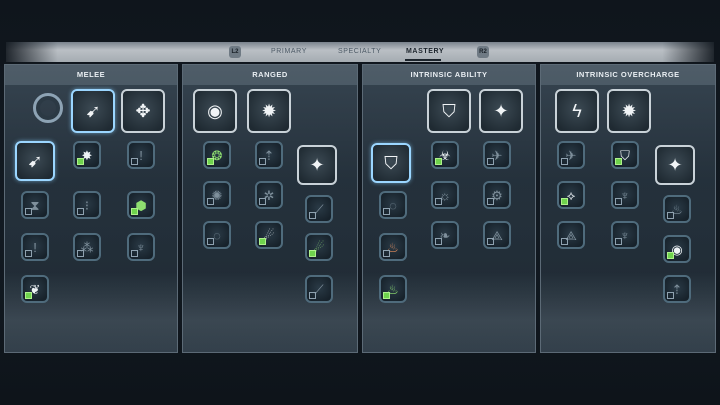 Image resolution: width=720 pixels, height=405 pixels. I want to click on shield-flame-icon: ⛉, so click(449, 111).